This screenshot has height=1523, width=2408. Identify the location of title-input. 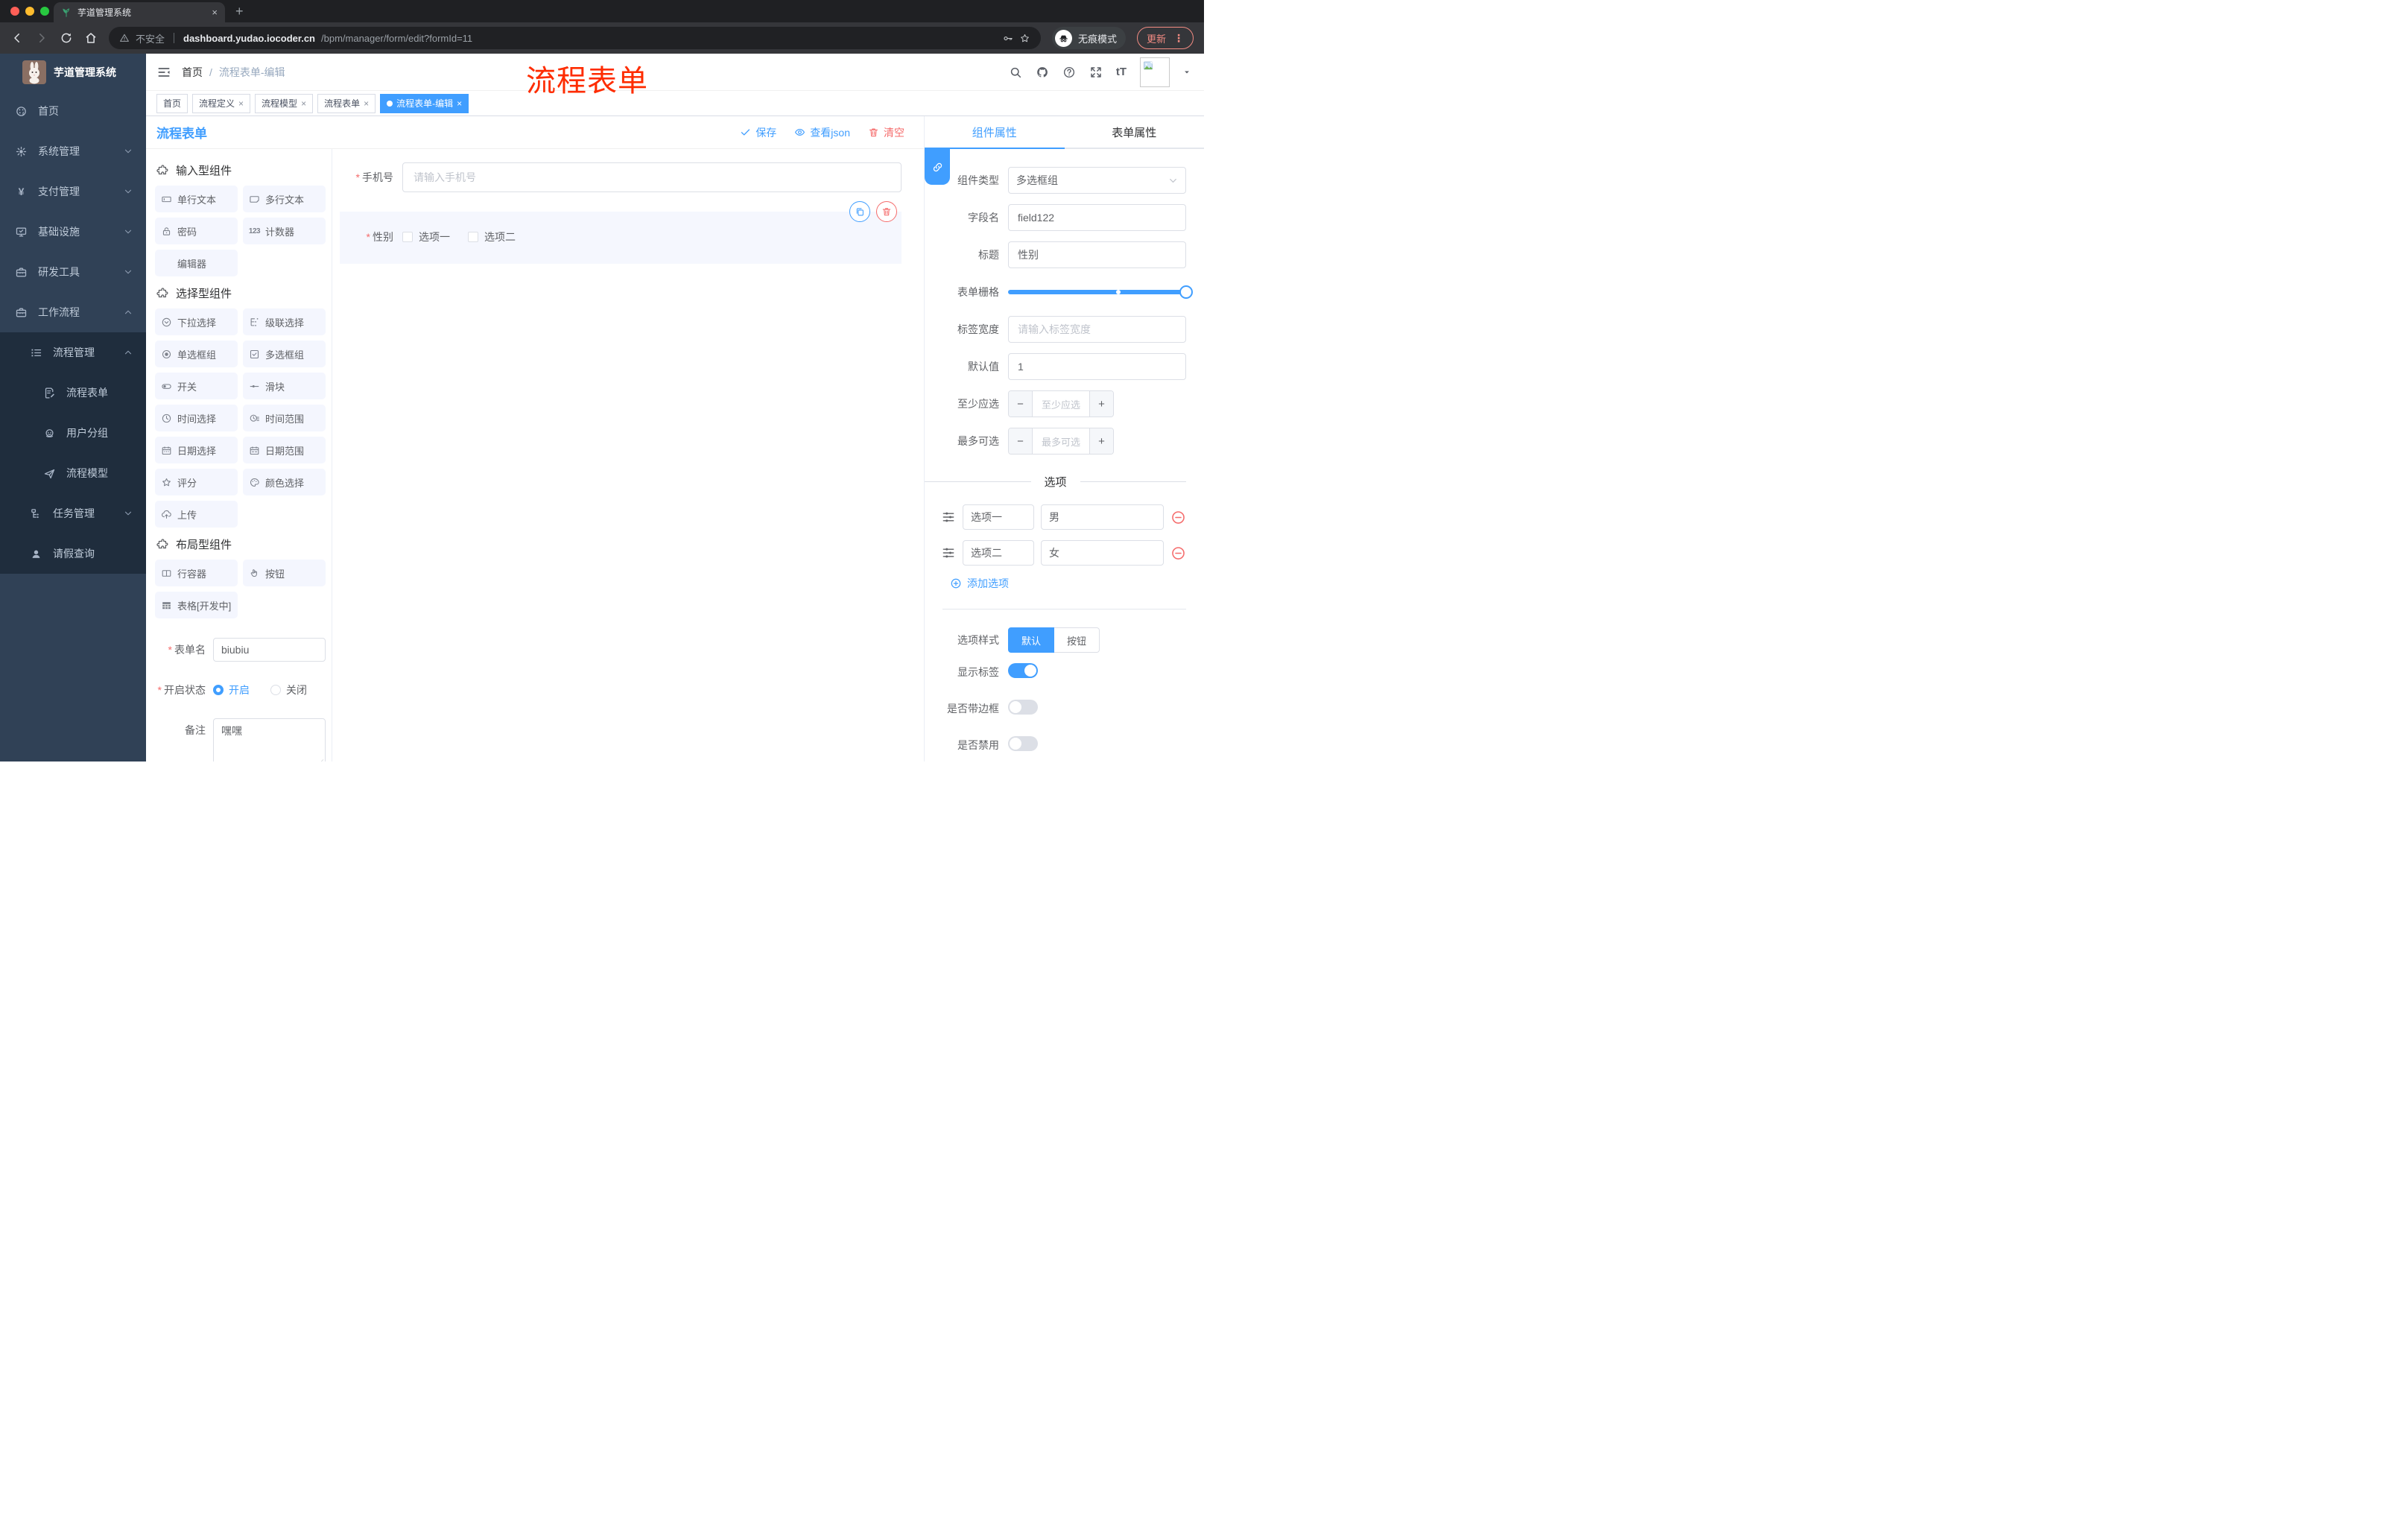
(1097, 255).